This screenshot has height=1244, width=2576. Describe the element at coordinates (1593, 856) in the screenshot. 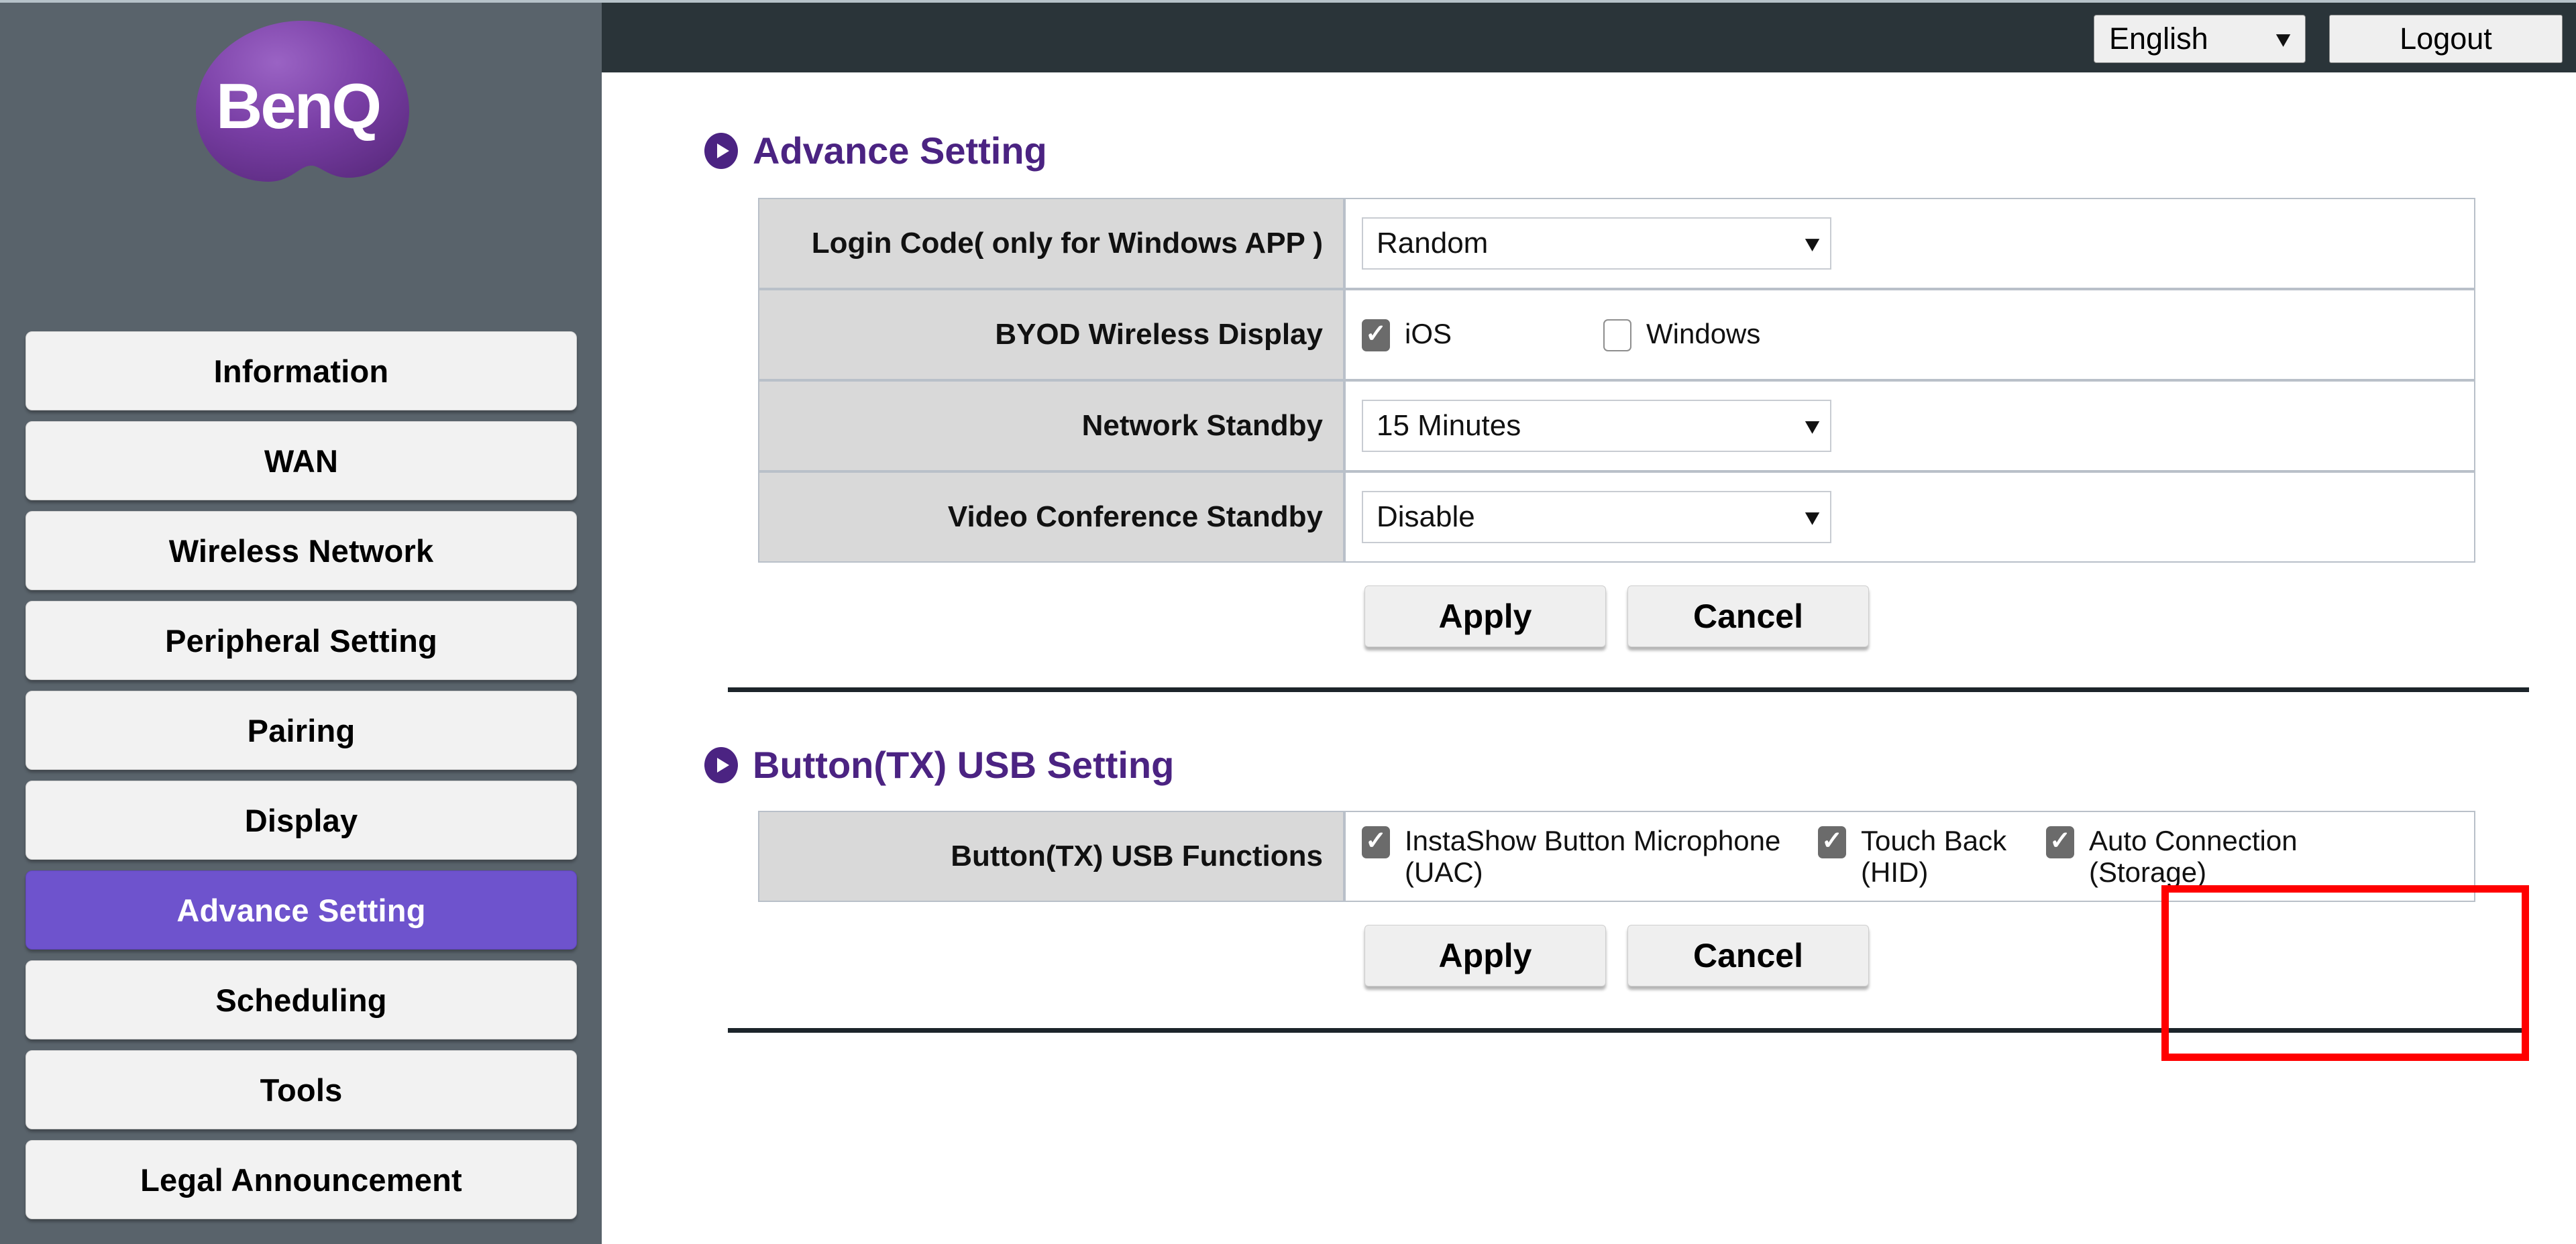

I see `usb-instashow-microphone-label: InstaShow Button Microphone (UAC)` at that location.